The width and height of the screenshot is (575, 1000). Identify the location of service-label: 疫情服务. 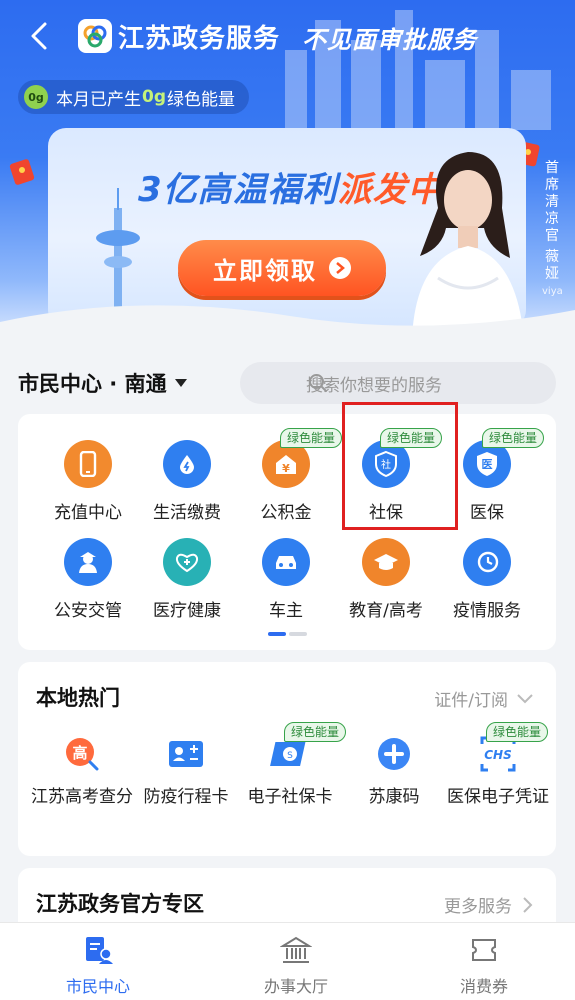
(487, 611).